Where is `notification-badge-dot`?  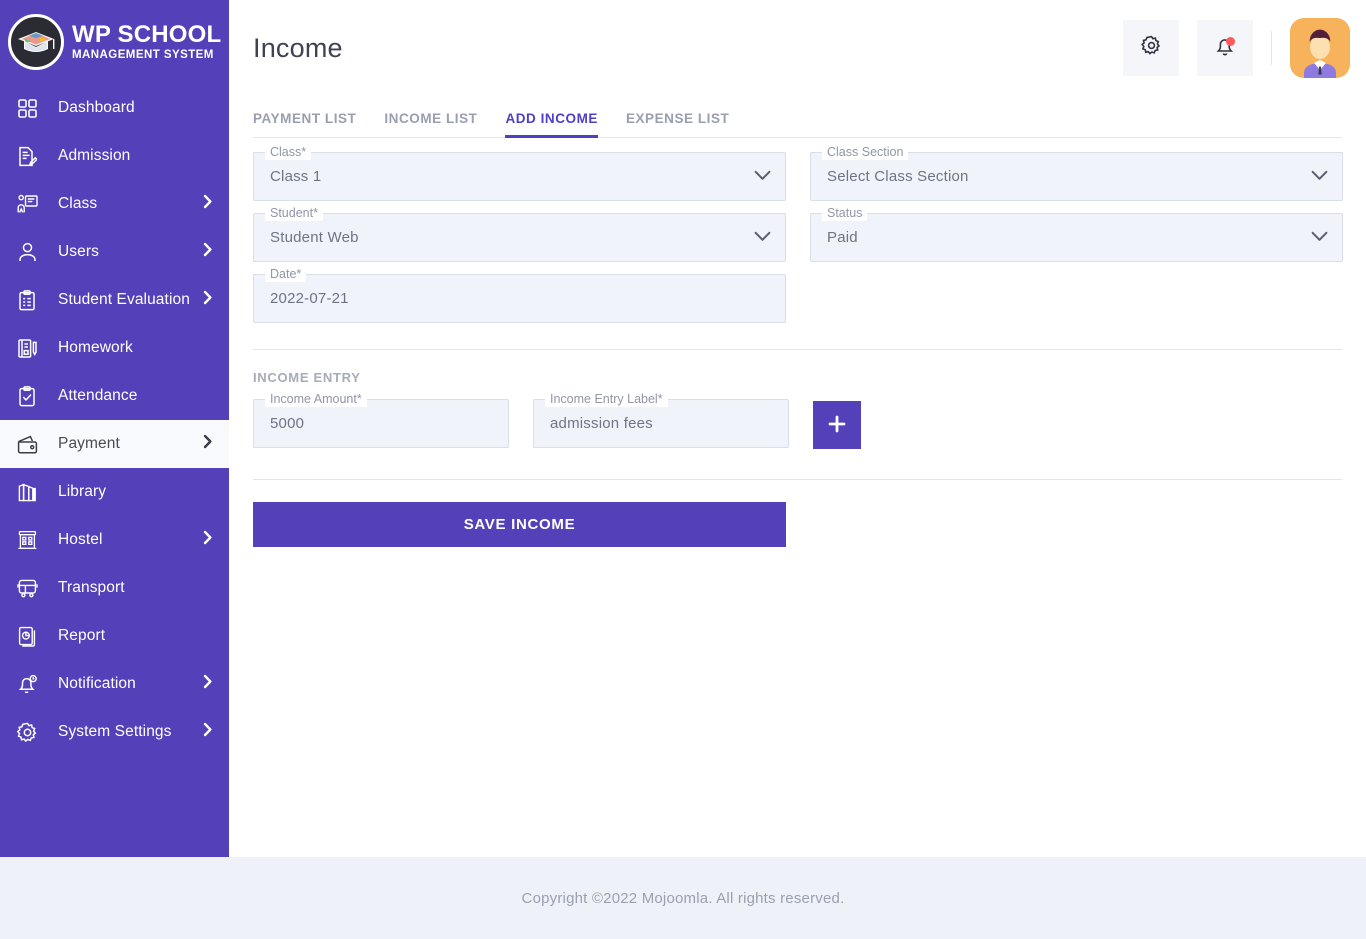 notification-badge-dot is located at coordinates (1230, 41).